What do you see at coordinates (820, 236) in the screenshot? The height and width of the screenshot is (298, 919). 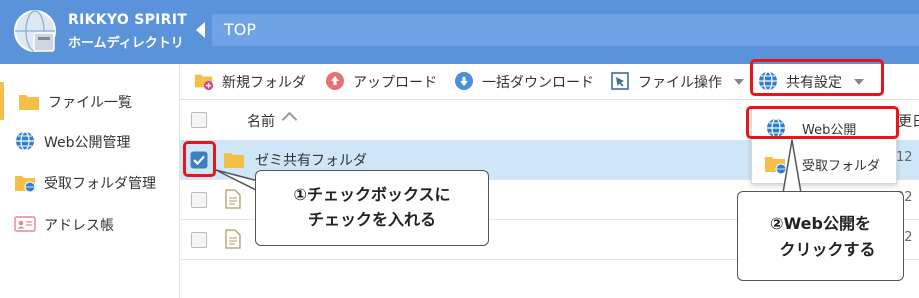 I see `instruction-callout-2: ②Web公開を クリックする` at bounding box center [820, 236].